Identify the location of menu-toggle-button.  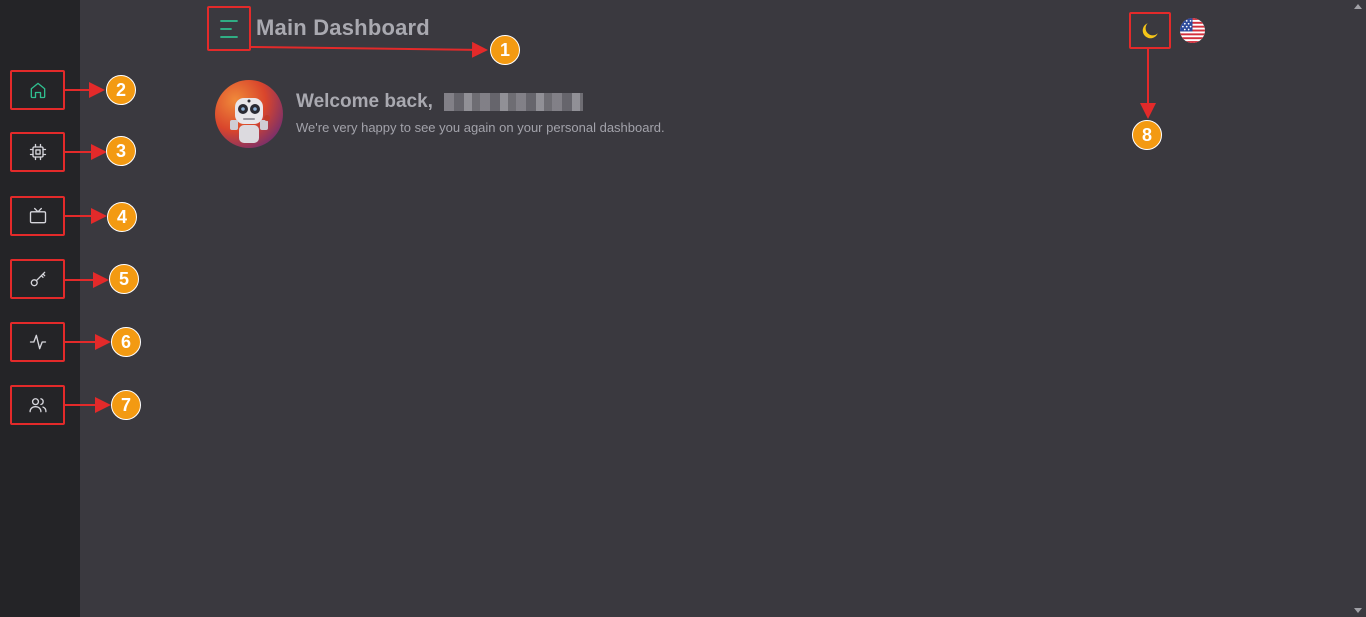
(229, 28).